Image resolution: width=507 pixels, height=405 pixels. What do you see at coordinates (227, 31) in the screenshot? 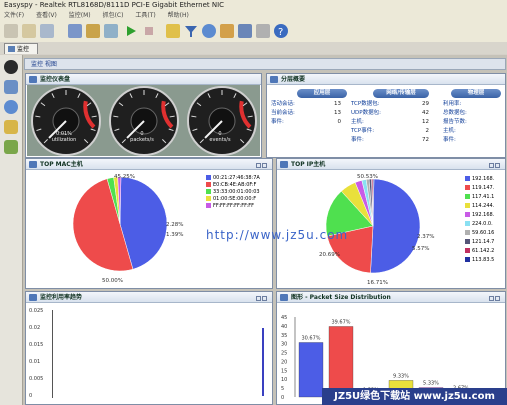
I see `toolbar-stats-icon` at bounding box center [227, 31].